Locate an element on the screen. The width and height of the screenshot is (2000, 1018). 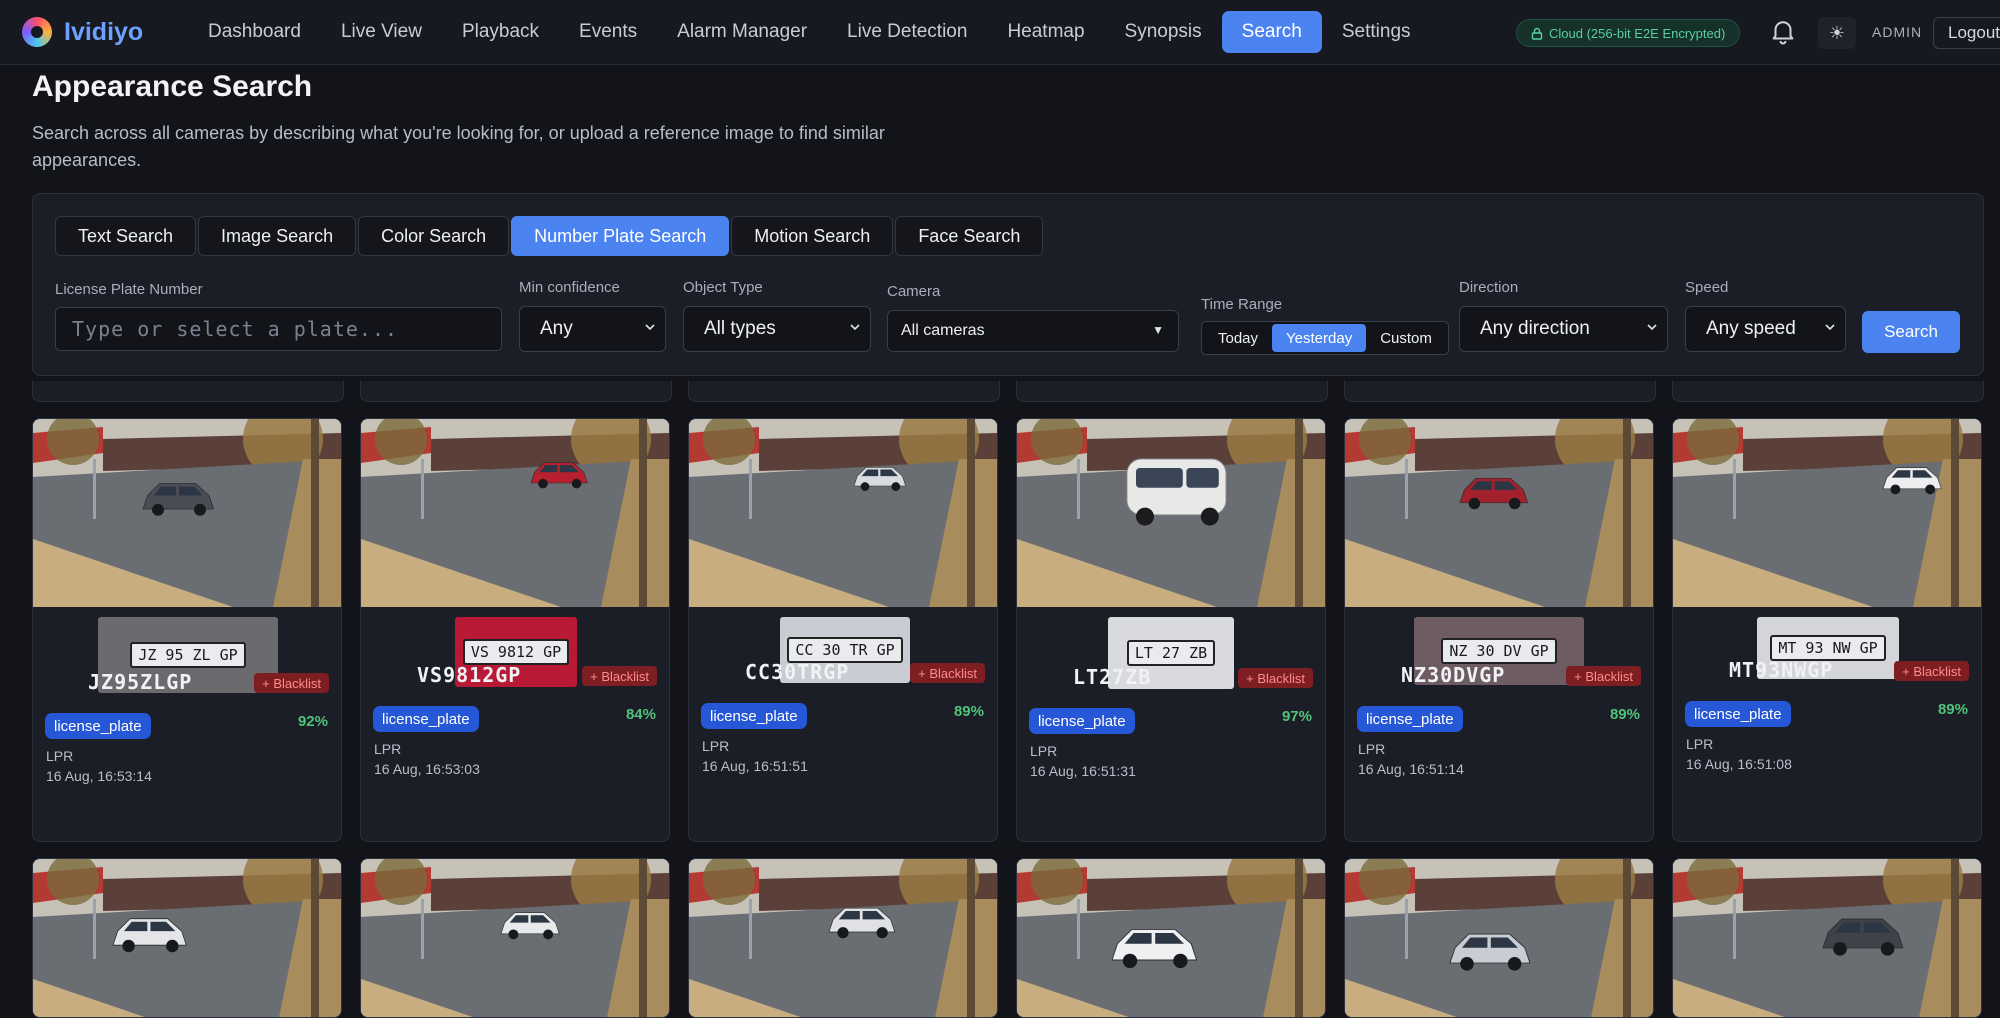
tab-motion-search: Motion Search is located at coordinates (812, 236).